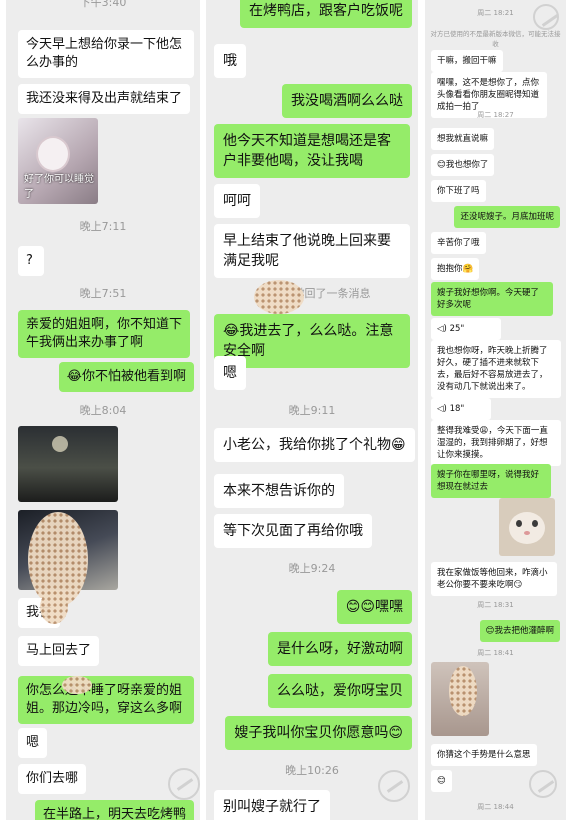 The width and height of the screenshot is (571, 820). What do you see at coordinates (293, 531) in the screenshot?
I see `message-bubble: 等下次见面了再给你哦` at bounding box center [293, 531].